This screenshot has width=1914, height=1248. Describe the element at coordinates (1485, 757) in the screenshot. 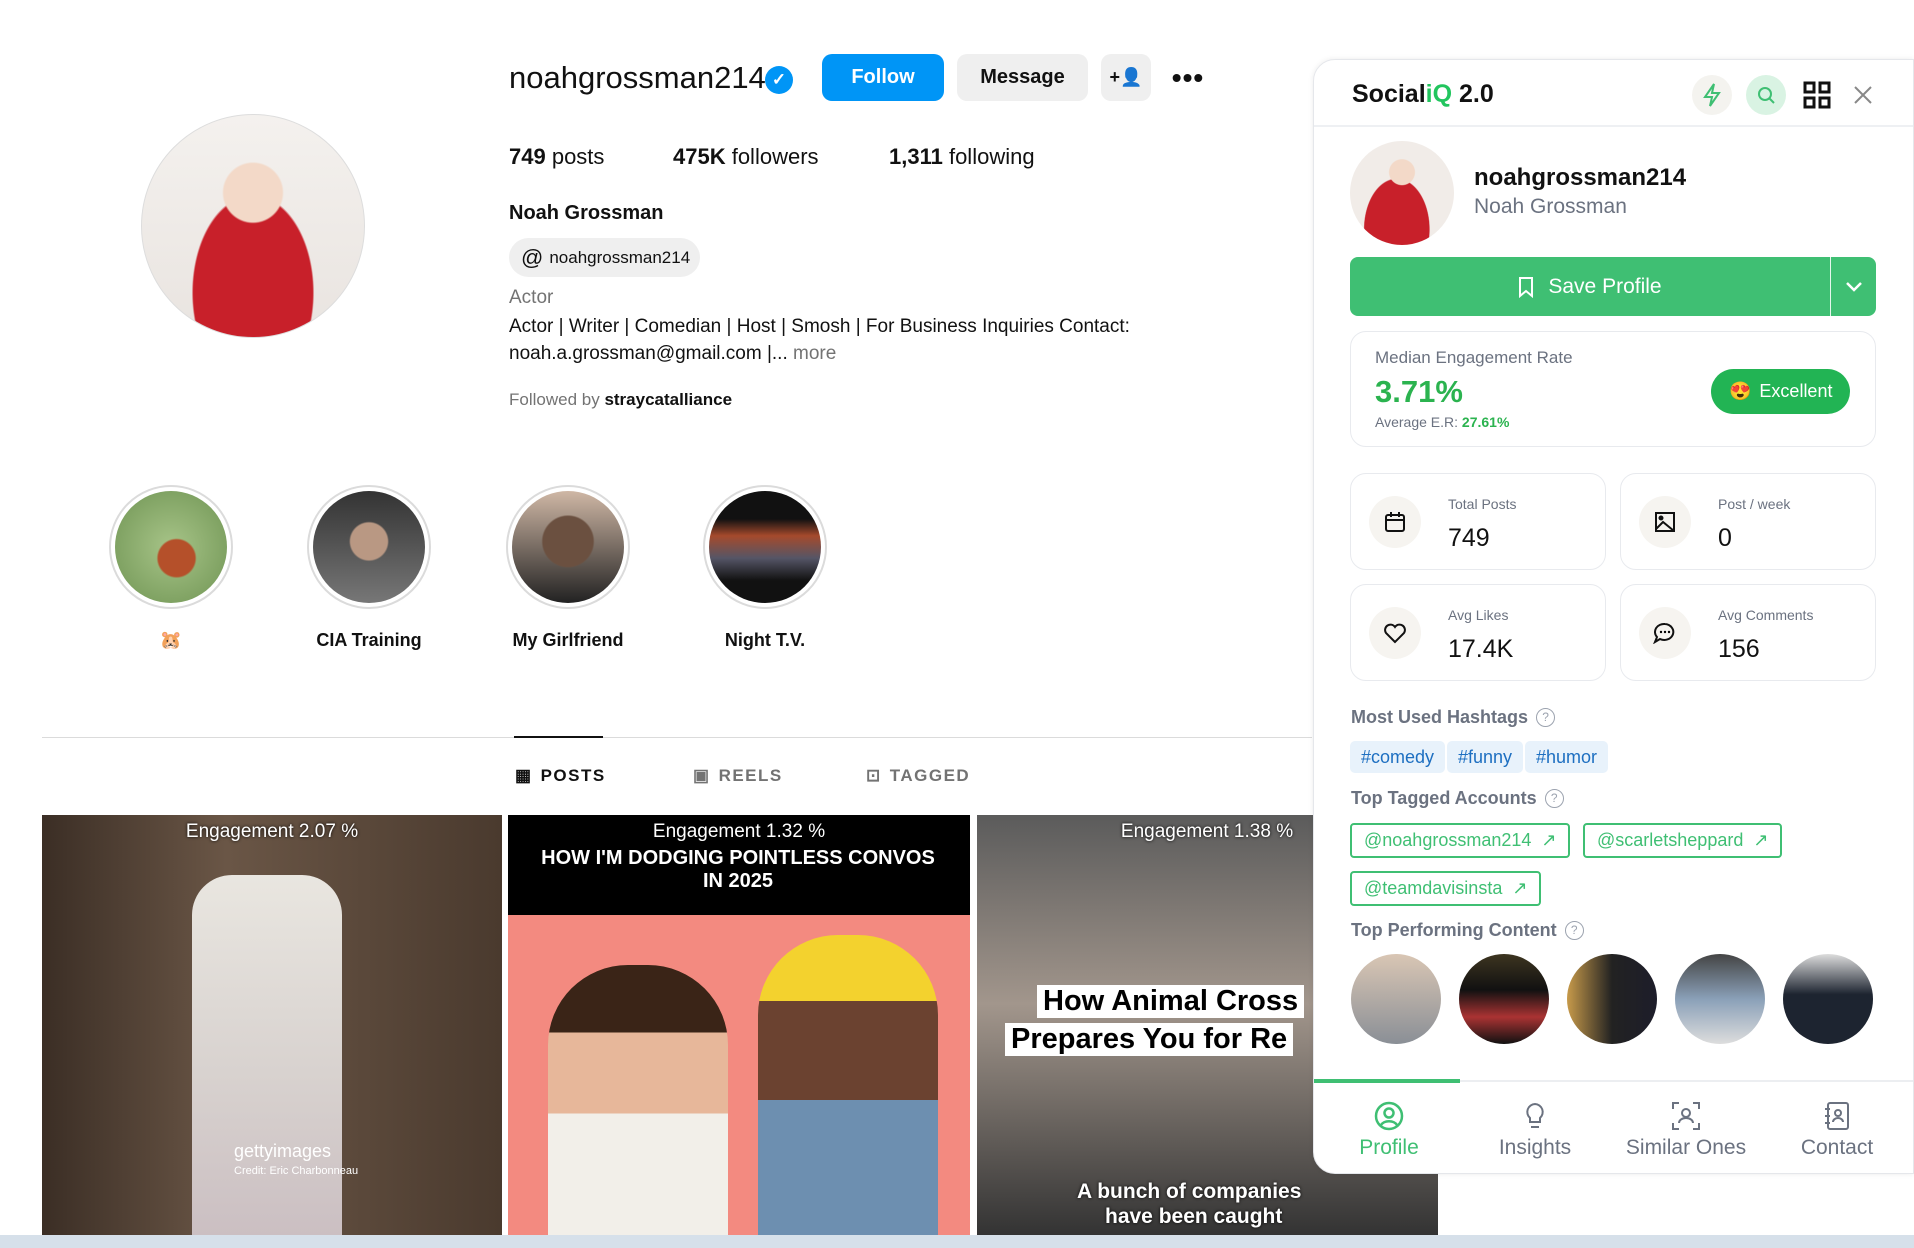

I see `hashtag-chip: #funny` at that location.